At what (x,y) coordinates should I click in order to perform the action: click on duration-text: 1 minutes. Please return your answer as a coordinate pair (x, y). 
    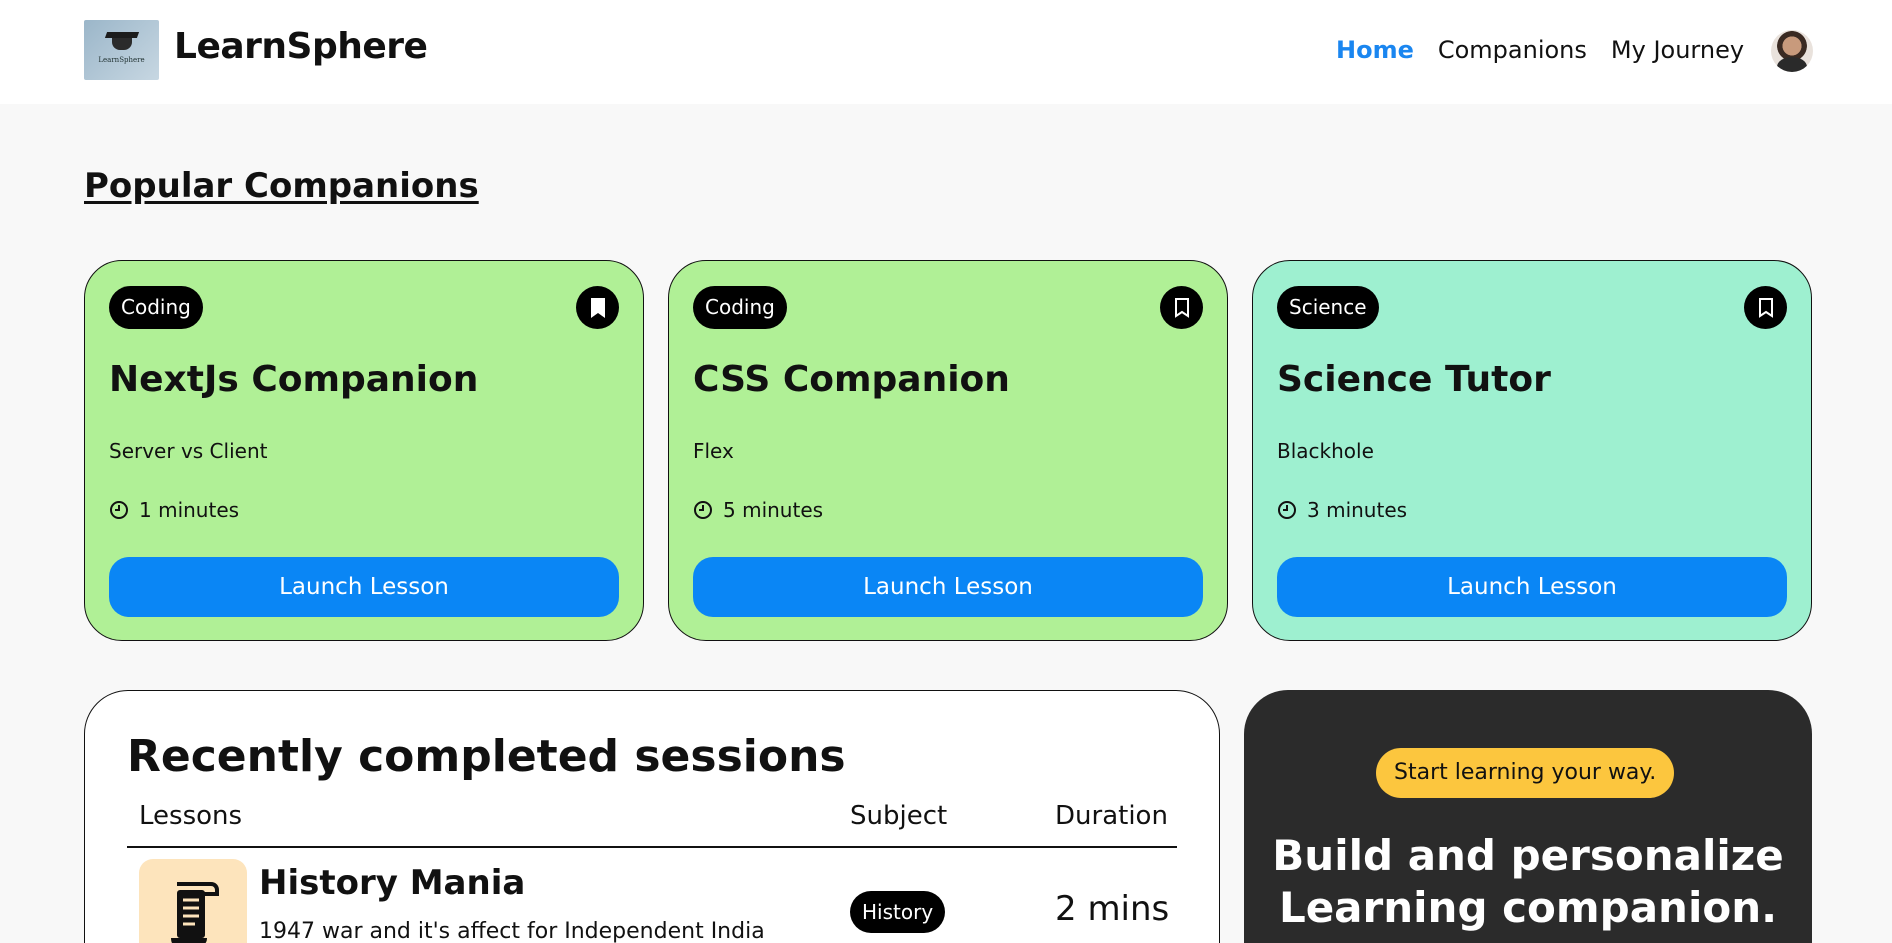
    Looking at the image, I should click on (189, 510).